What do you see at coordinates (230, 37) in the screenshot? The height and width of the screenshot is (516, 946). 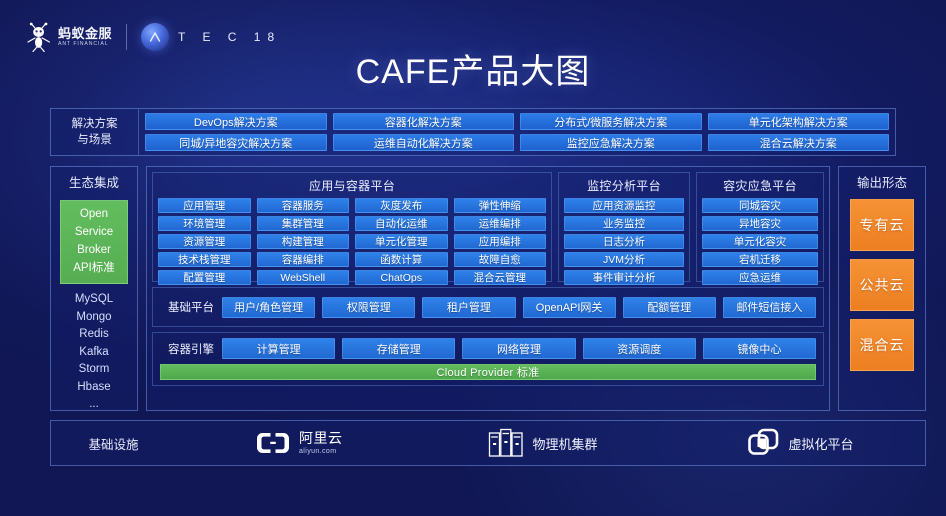 I see `atec-wordmark: T E C 18` at bounding box center [230, 37].